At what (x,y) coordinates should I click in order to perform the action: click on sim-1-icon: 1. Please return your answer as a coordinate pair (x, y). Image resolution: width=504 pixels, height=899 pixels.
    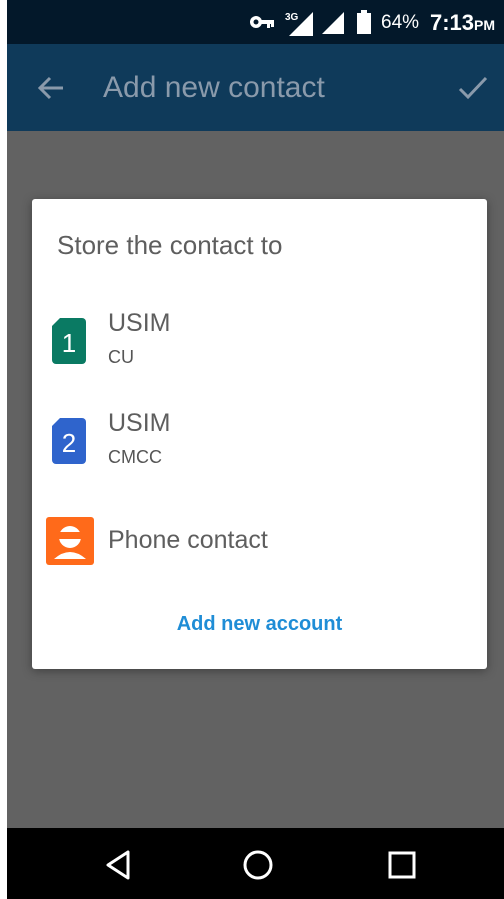
    Looking at the image, I should click on (69, 341).